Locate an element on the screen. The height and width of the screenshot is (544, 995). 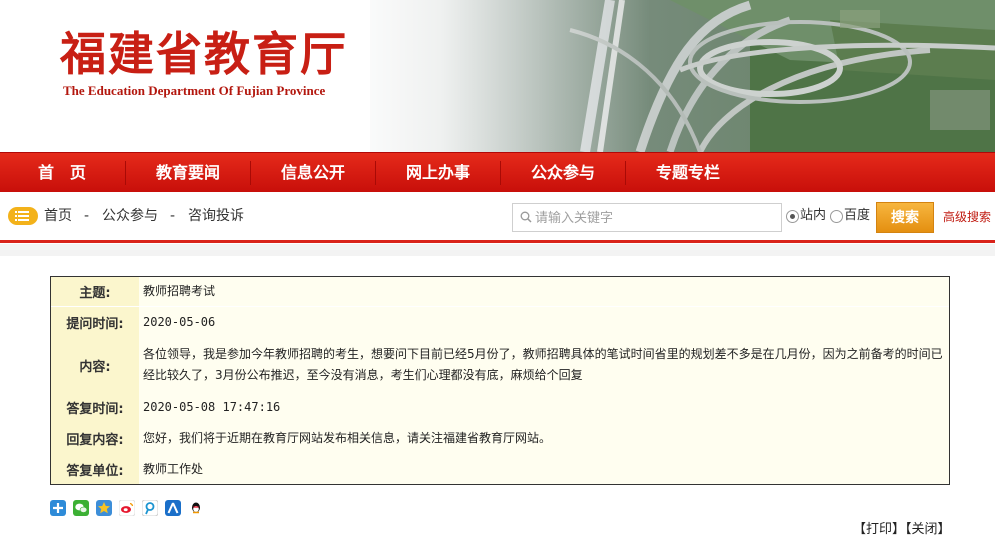
wechat-icon is located at coordinates (81, 508).